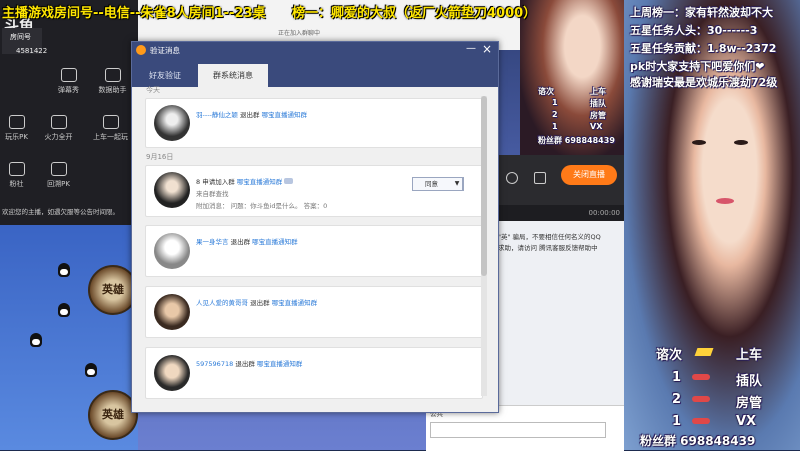 The width and height of the screenshot is (800, 451). What do you see at coordinates (233, 75) in the screenshot?
I see `tab-group-system: 群系统消息` at bounding box center [233, 75].